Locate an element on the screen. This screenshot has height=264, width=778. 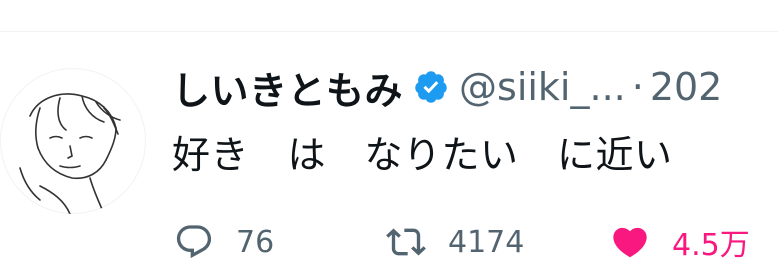
retweet-count: 4174 is located at coordinates (486, 242).